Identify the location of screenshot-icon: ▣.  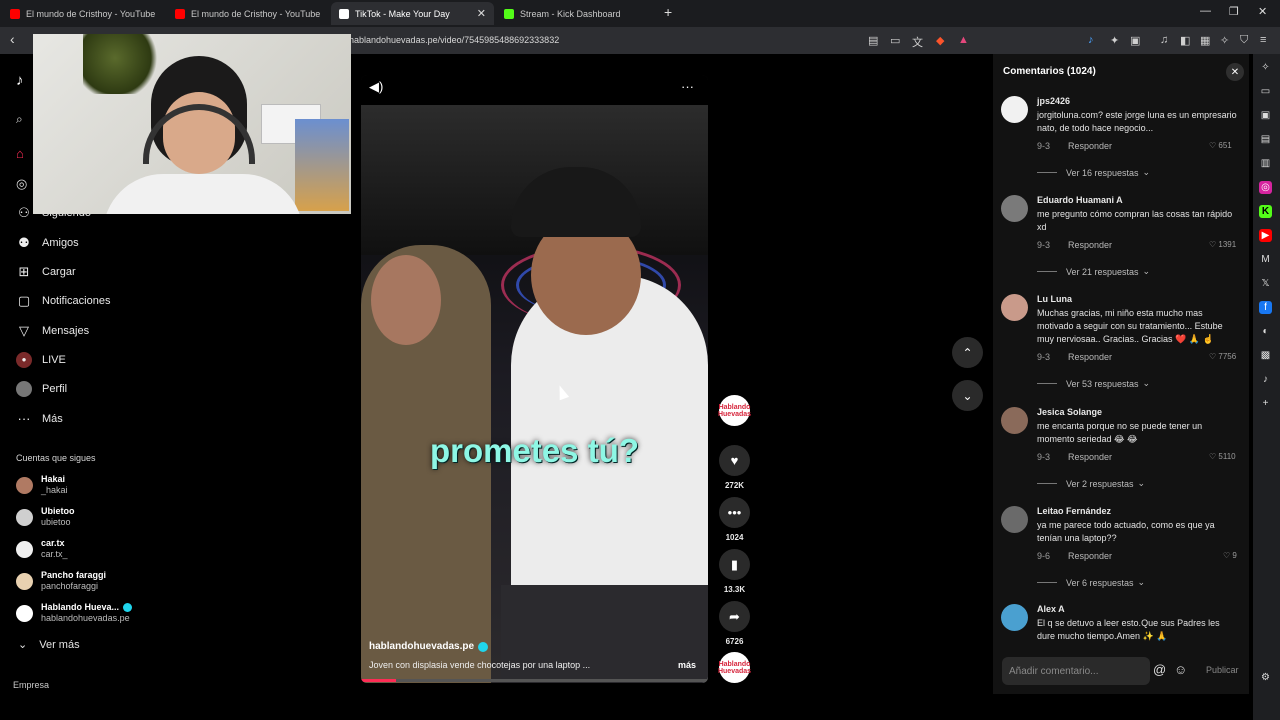
(1135, 40).